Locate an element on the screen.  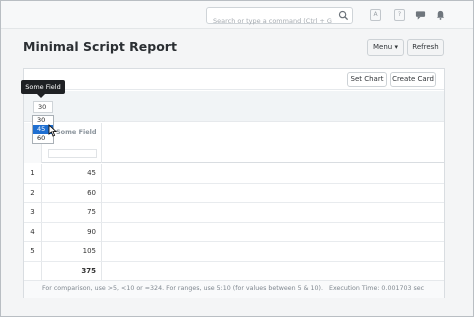
page-title: Minimal Script Report is located at coordinates (100, 46).